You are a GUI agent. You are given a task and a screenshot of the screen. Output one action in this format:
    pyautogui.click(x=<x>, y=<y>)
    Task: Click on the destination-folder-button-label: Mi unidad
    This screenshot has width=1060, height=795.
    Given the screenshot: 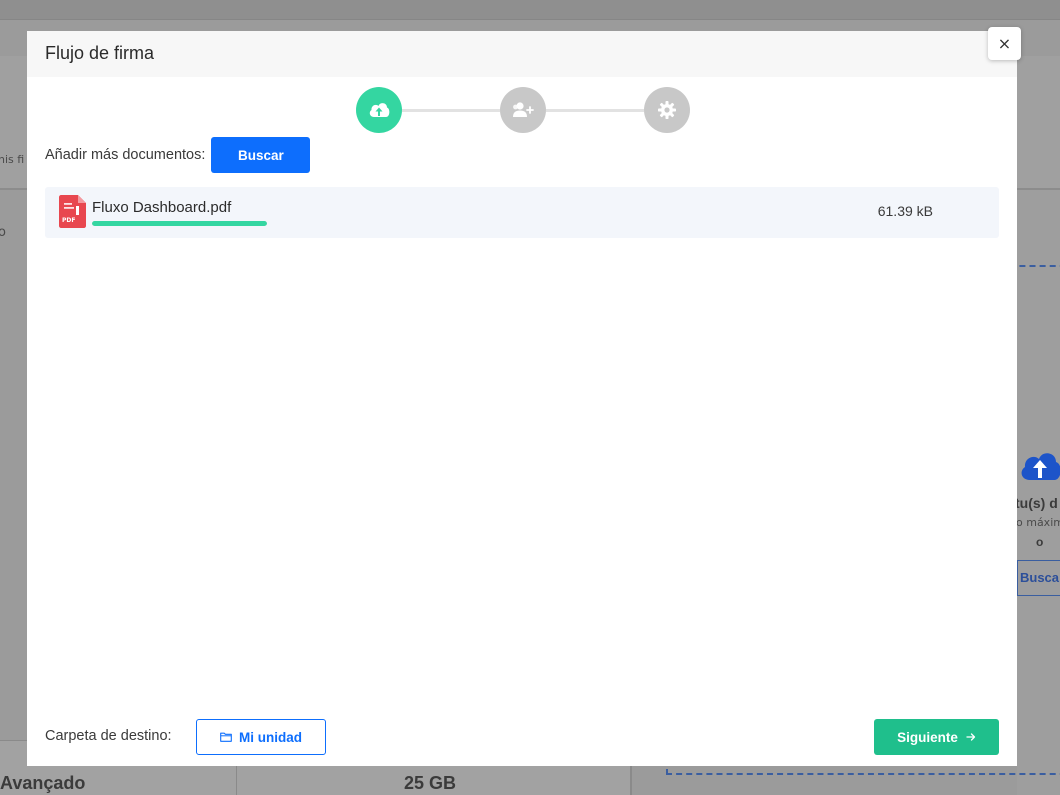 What is the action you would take?
    pyautogui.click(x=270, y=737)
    